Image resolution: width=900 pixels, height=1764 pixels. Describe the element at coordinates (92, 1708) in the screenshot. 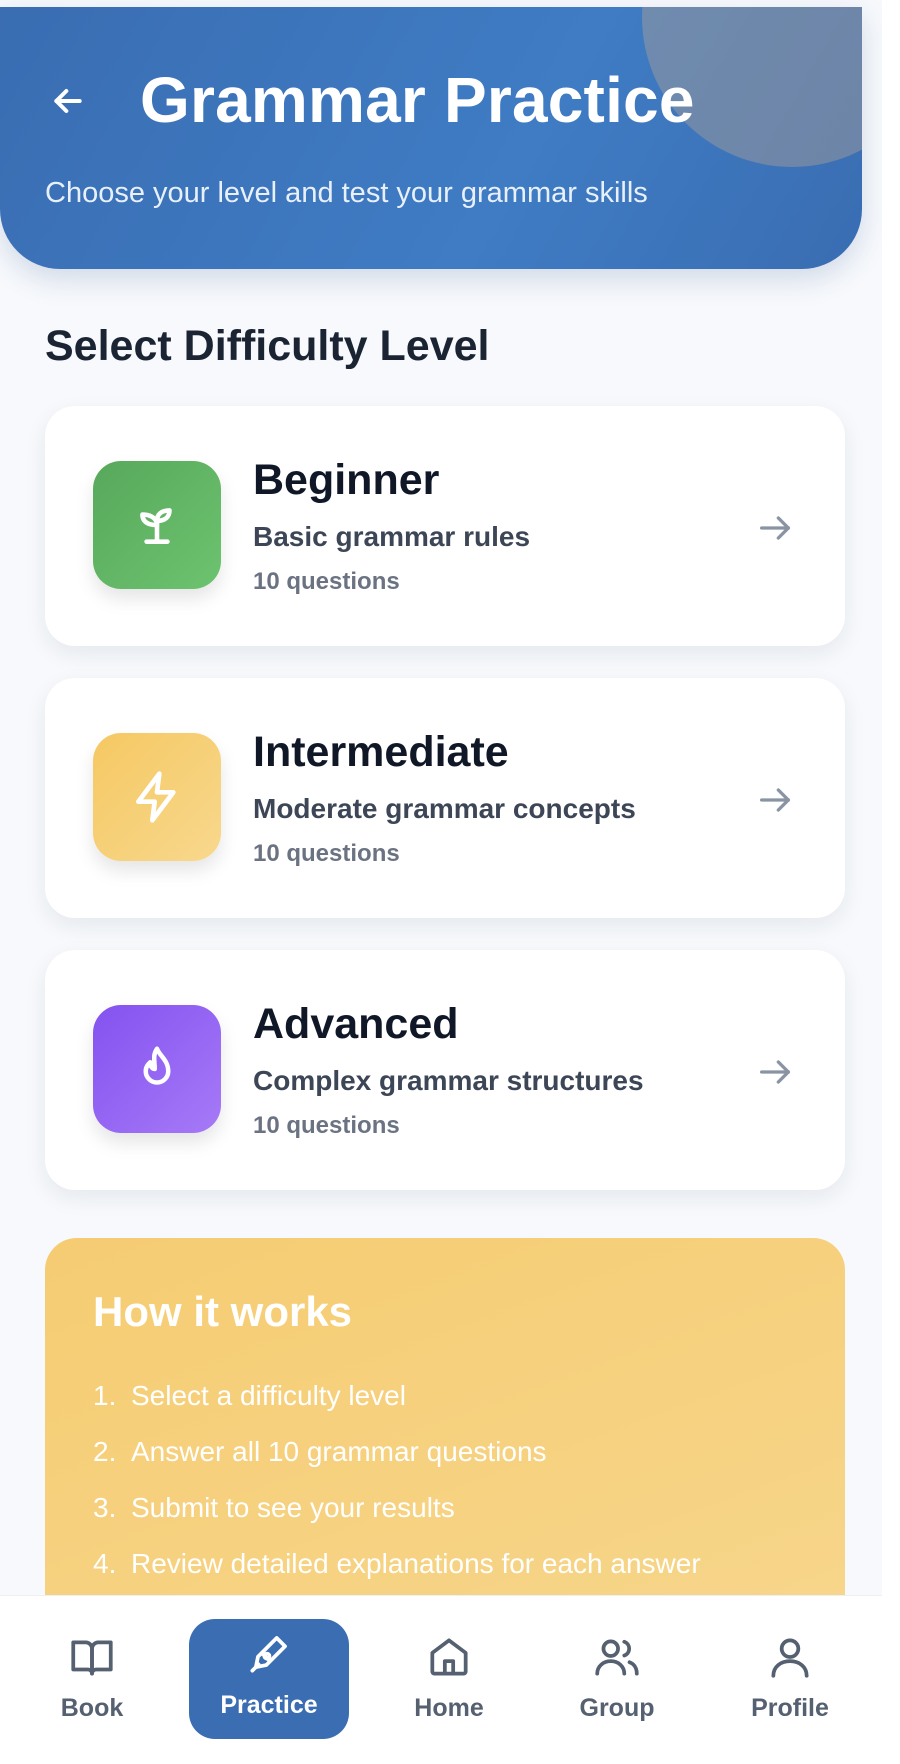

I see `nav-label: Book` at that location.